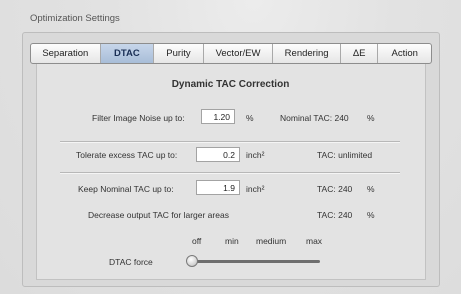 Image resolution: width=461 pixels, height=294 pixels. Describe the element at coordinates (404, 53) in the screenshot. I see `tab-action: Action` at that location.